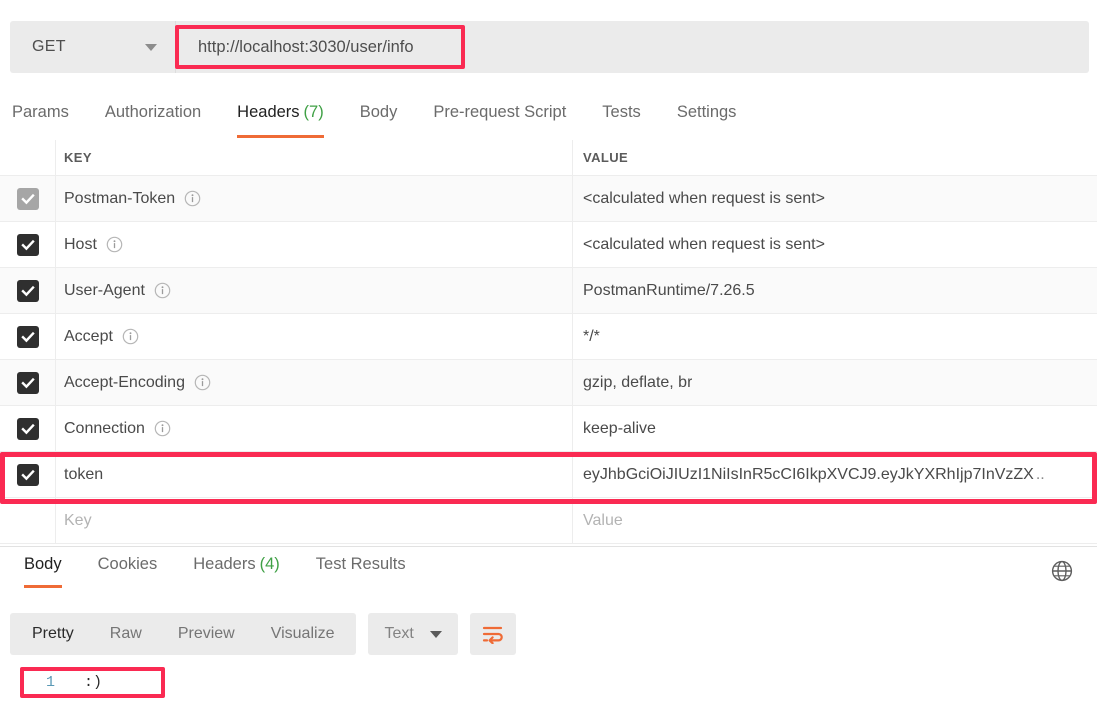  I want to click on new-value-input: Value, so click(835, 520).